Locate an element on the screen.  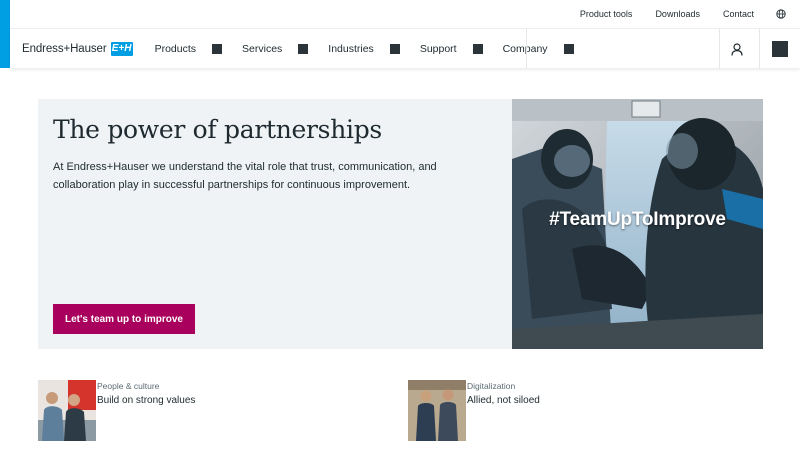
nav-item-services: Services is located at coordinates (275, 48).